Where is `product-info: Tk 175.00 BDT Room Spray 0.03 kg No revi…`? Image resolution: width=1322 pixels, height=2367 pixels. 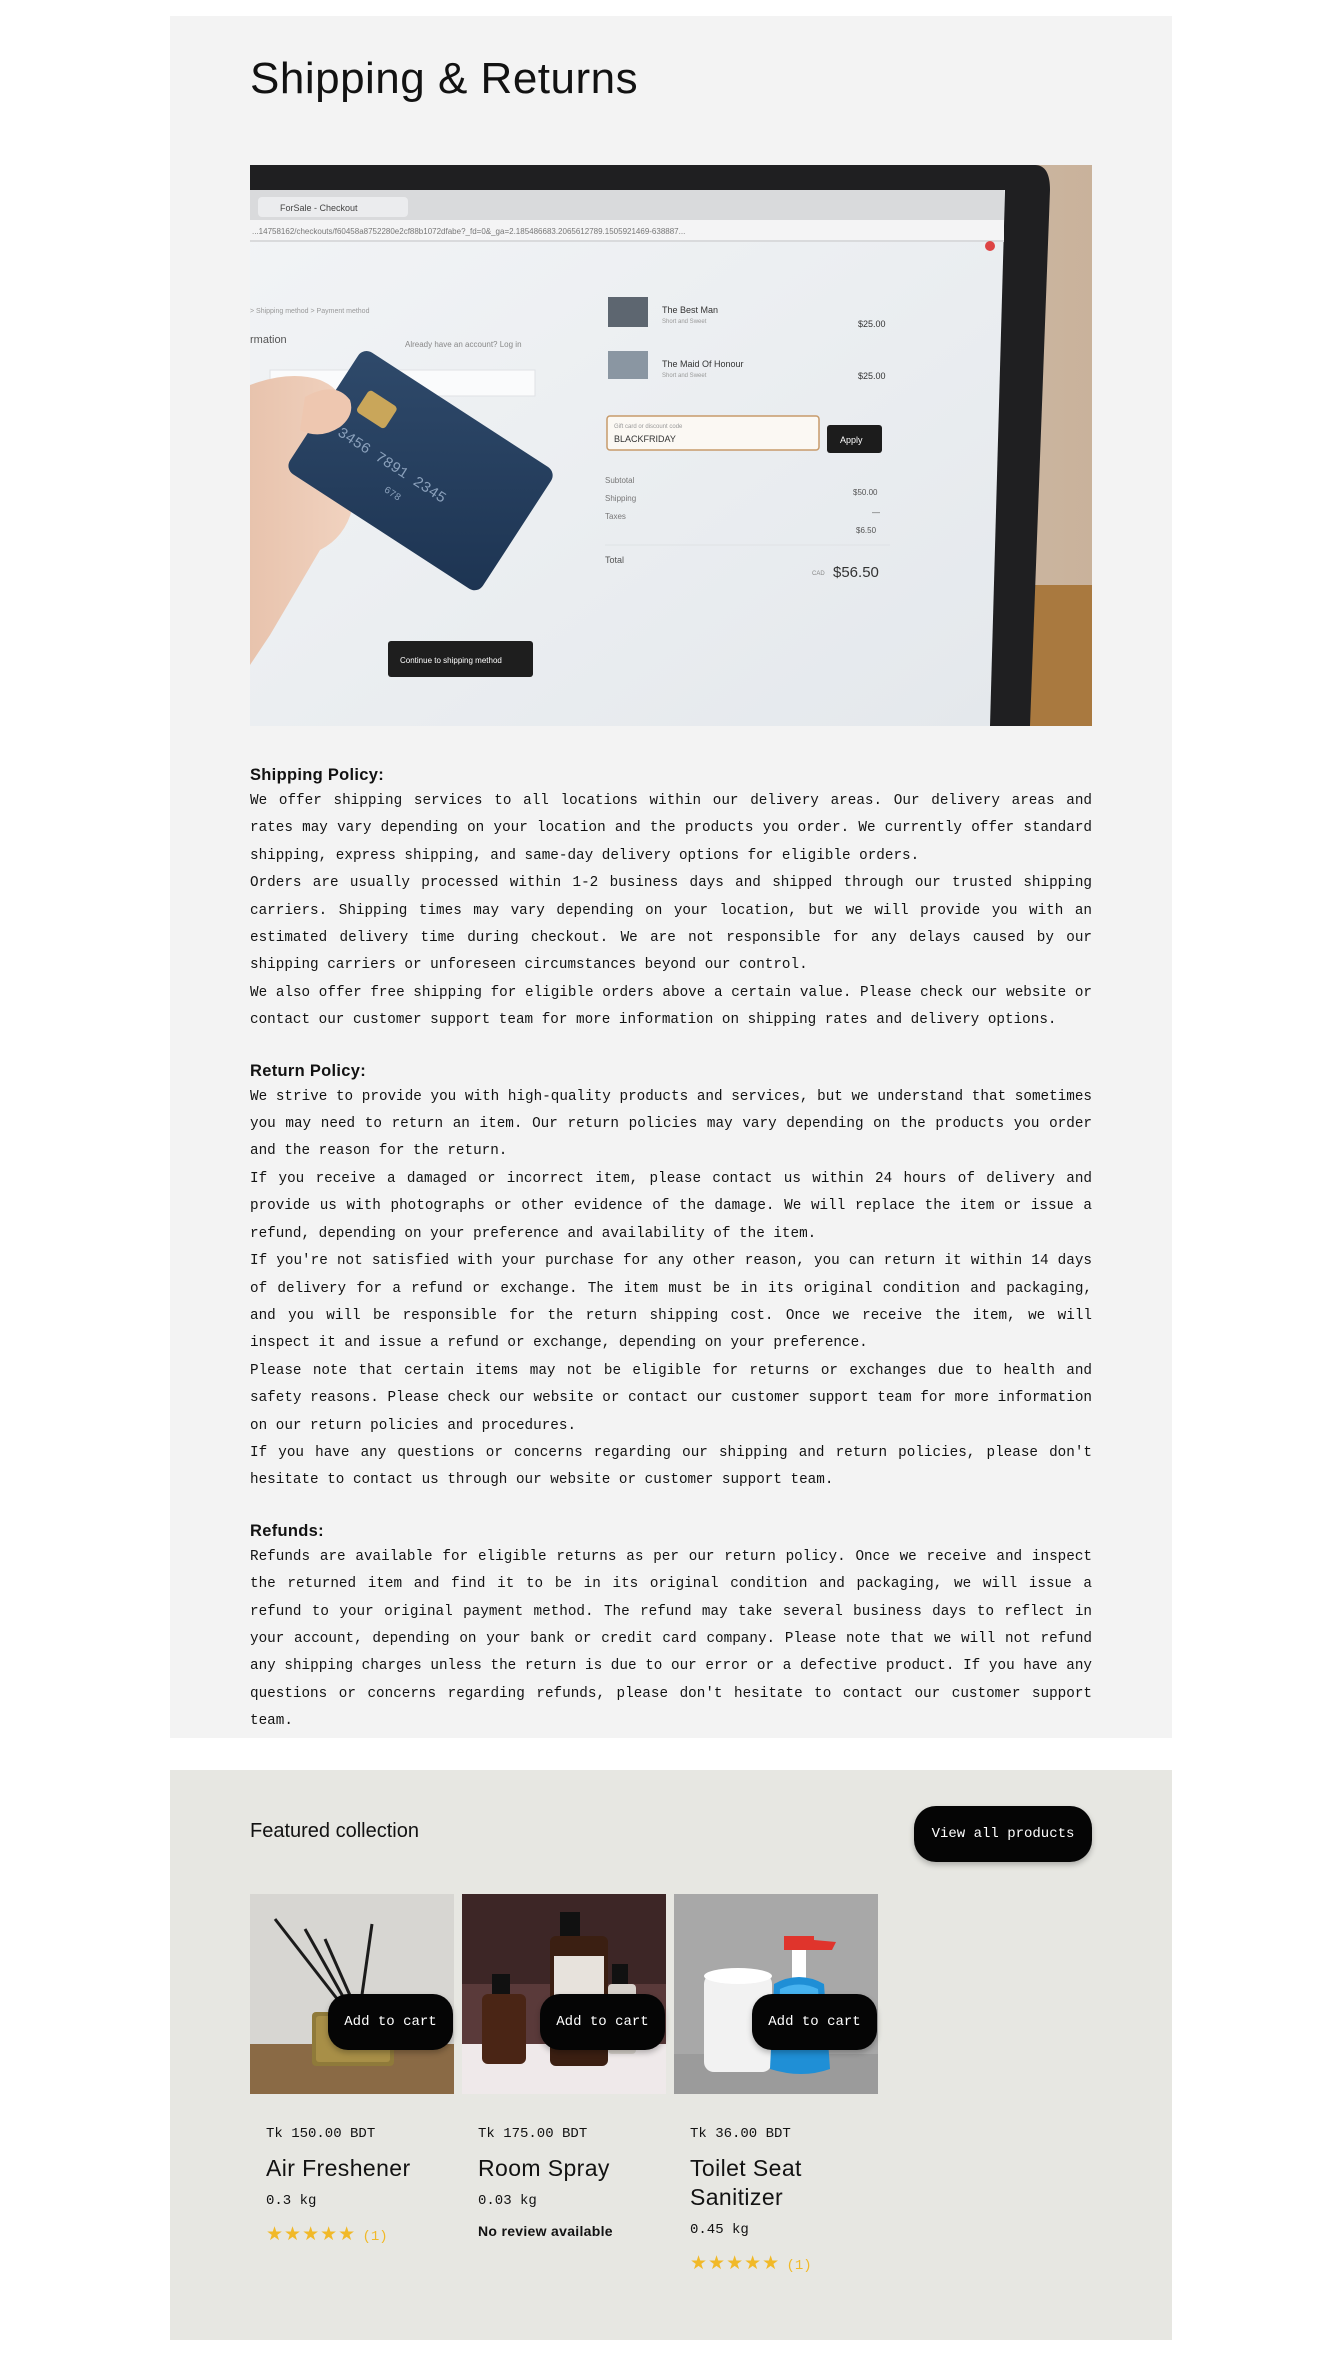 product-info: Tk 175.00 BDT Room Spray 0.03 kg No revi… is located at coordinates (570, 2182).